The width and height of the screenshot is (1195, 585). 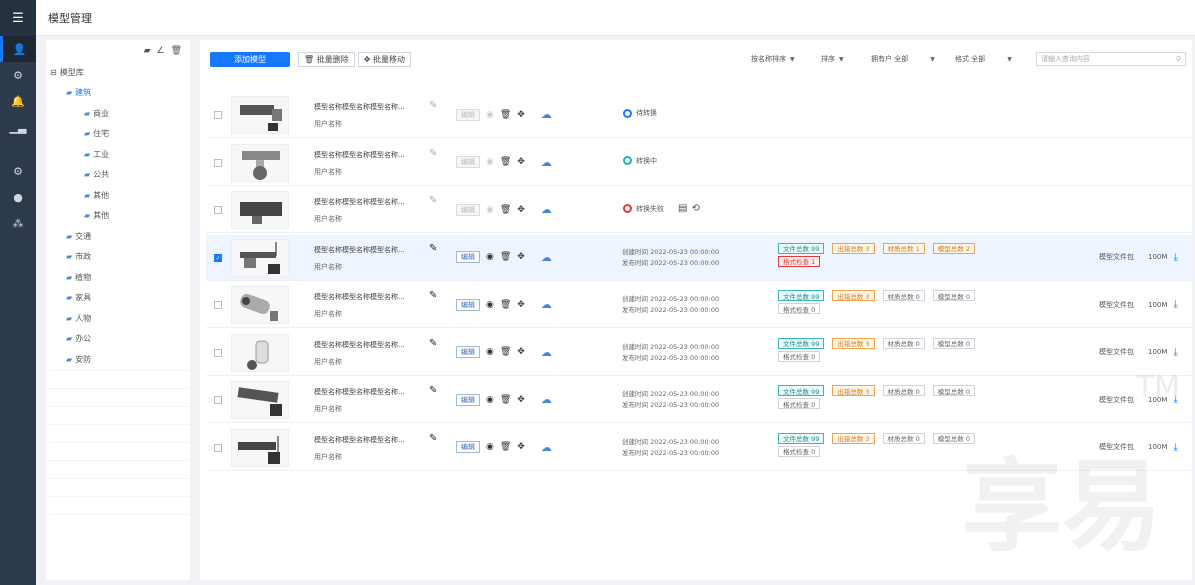 I want to click on add-model-button: 添加模型, so click(x=250, y=59).